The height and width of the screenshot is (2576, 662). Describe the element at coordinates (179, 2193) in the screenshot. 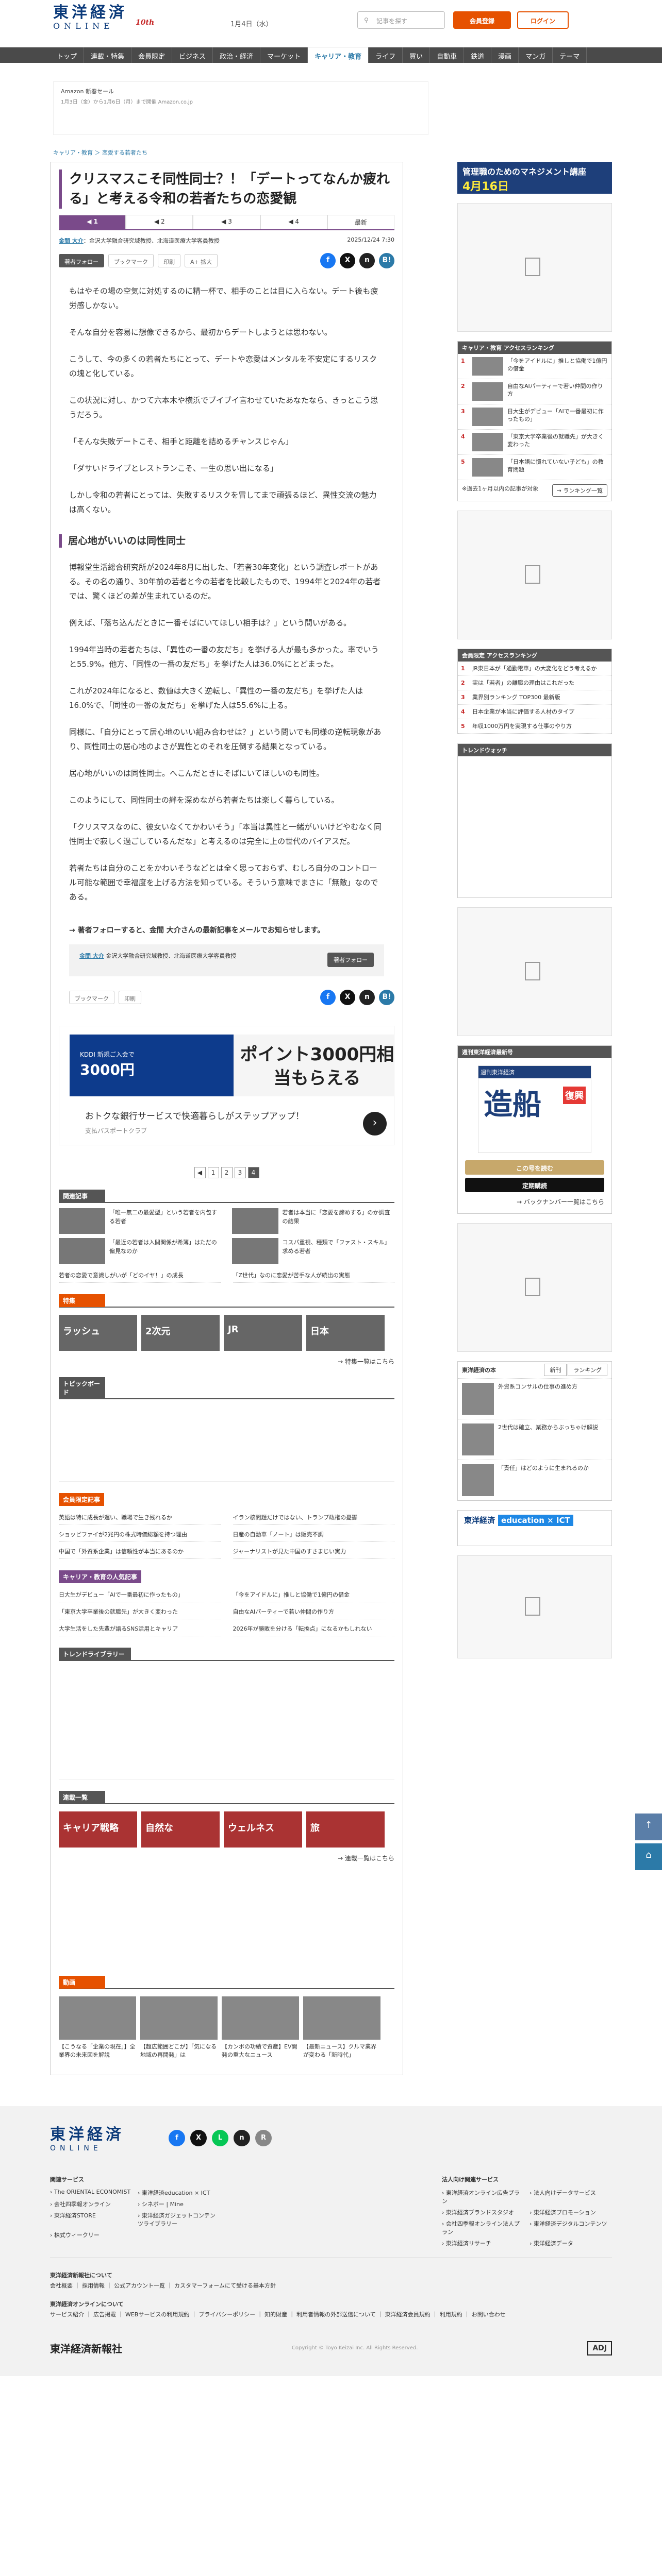

I see `footer-link: › 東洋経済education × ICT` at that location.